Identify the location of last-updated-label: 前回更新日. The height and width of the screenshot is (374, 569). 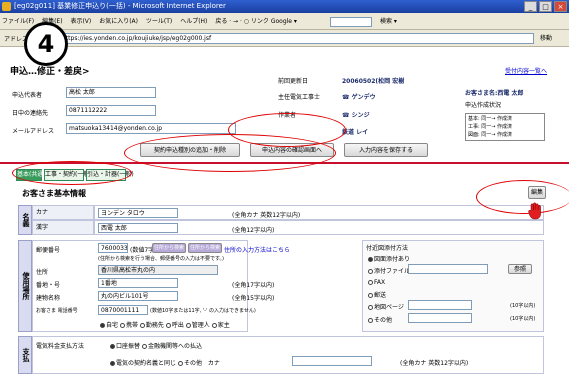
(293, 81).